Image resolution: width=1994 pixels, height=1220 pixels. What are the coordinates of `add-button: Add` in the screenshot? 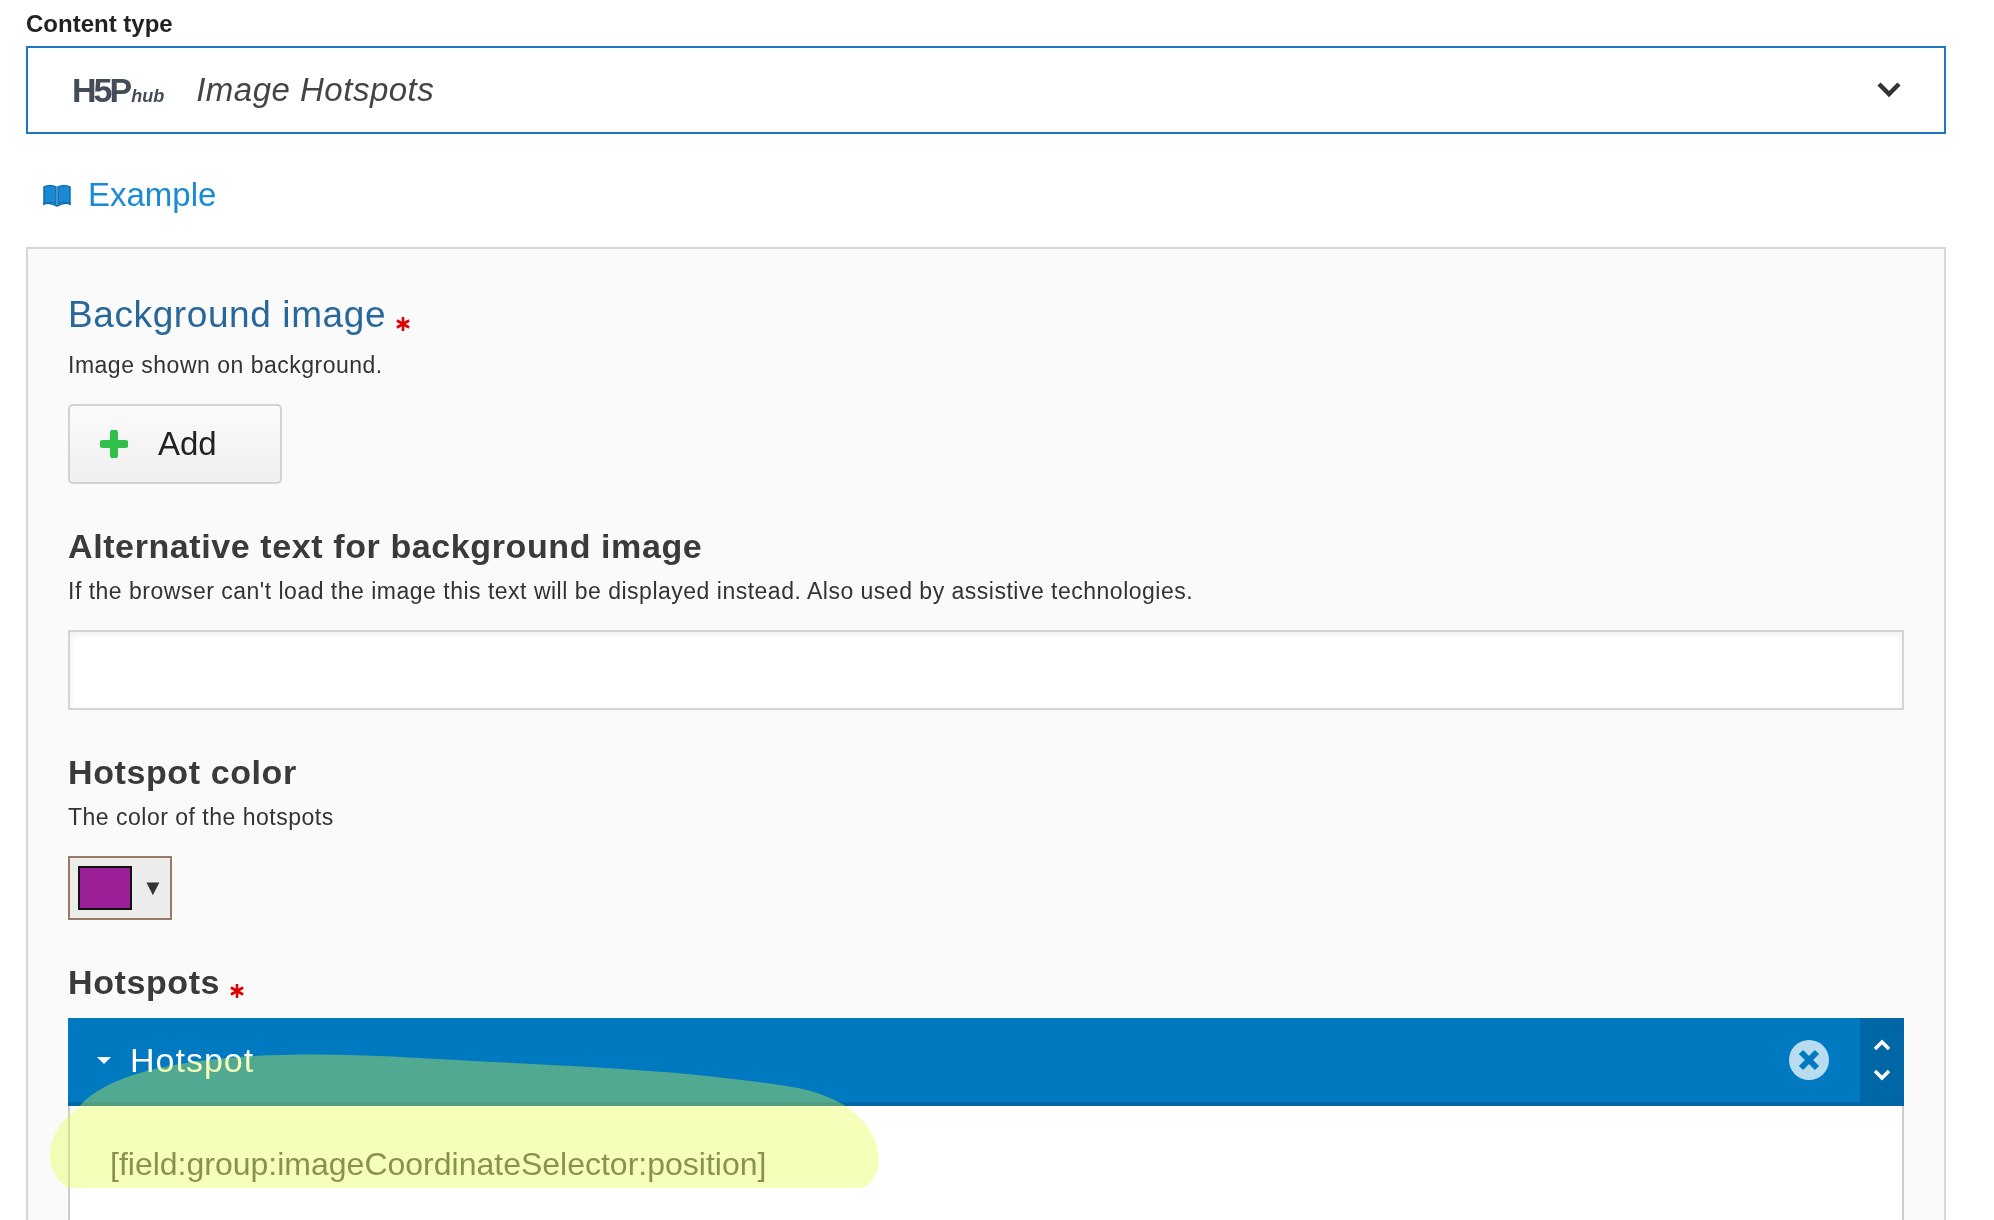 It's located at (175, 444).